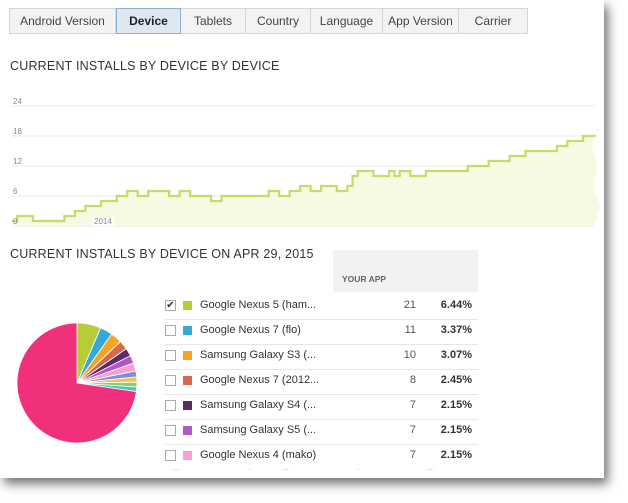 This screenshot has width=628, height=503. I want to click on install-percentage: 3.37%, so click(456, 330).